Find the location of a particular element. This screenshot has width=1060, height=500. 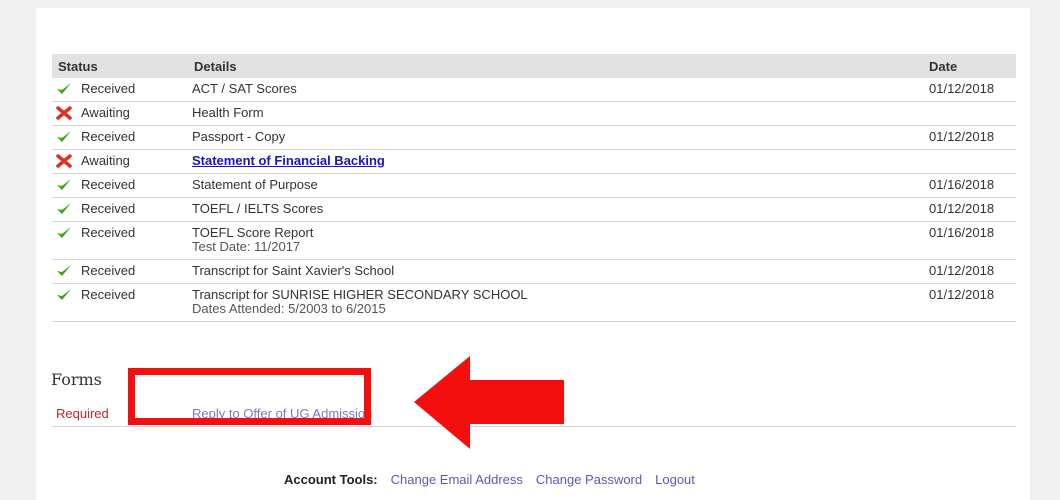

row-details-text: ACT / SAT Scores is located at coordinates (244, 88).